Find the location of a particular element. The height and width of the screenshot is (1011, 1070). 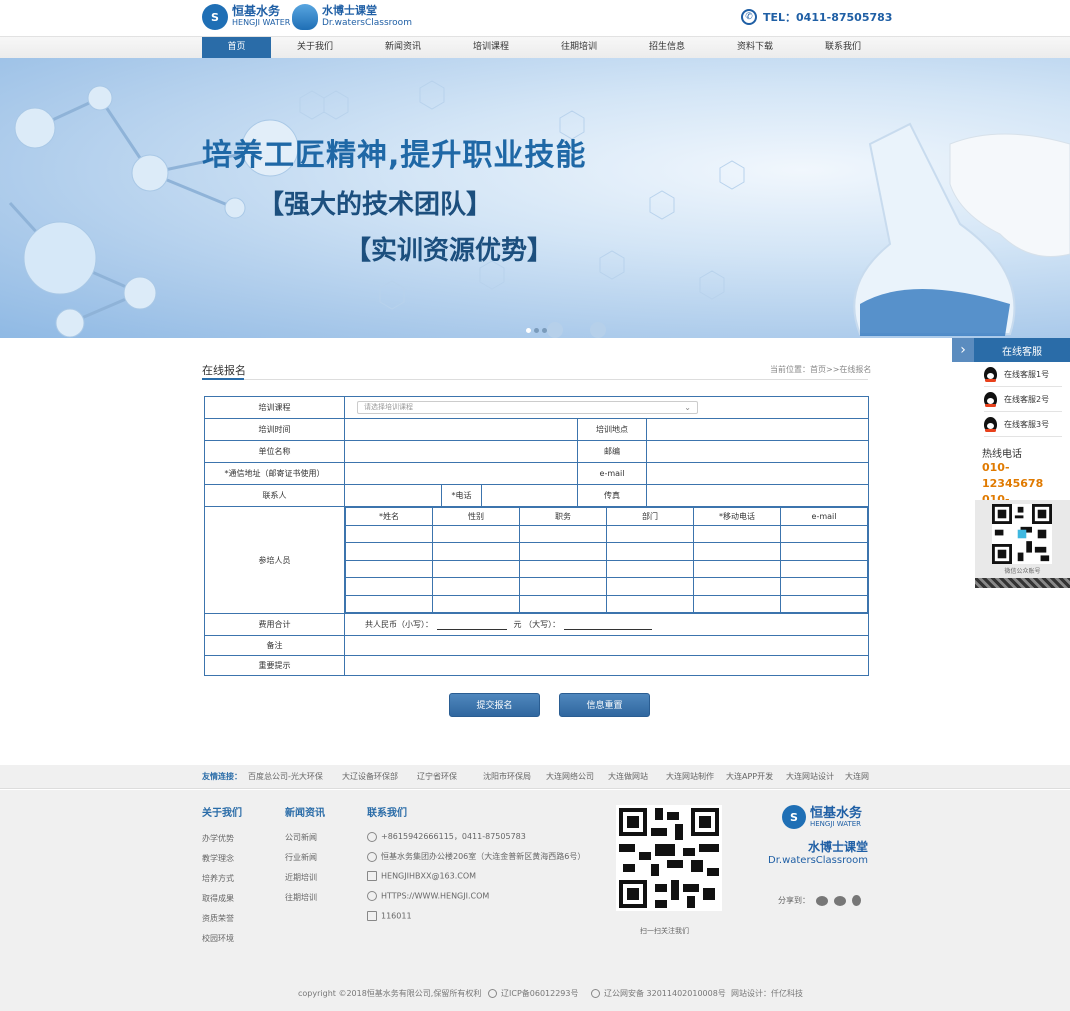

friend-link: 大连做网站 is located at coordinates (628, 776).